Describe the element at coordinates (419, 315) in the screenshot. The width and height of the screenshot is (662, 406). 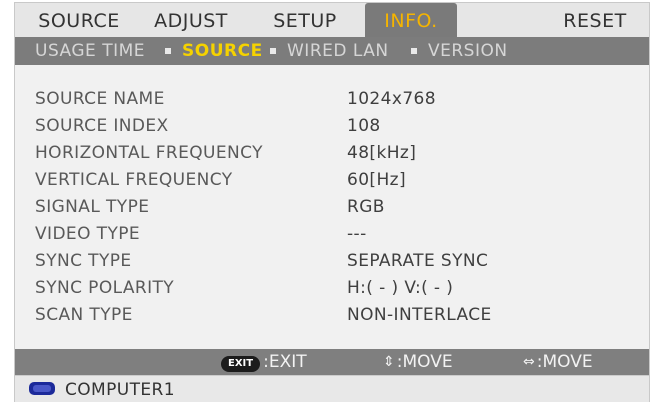
I see `info-value: NON-INTERLACE` at that location.